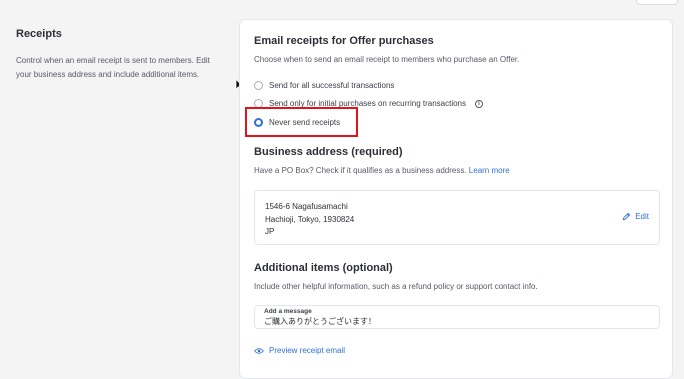 The height and width of the screenshot is (379, 684). I want to click on preview-label: Preview receipt email, so click(307, 350).